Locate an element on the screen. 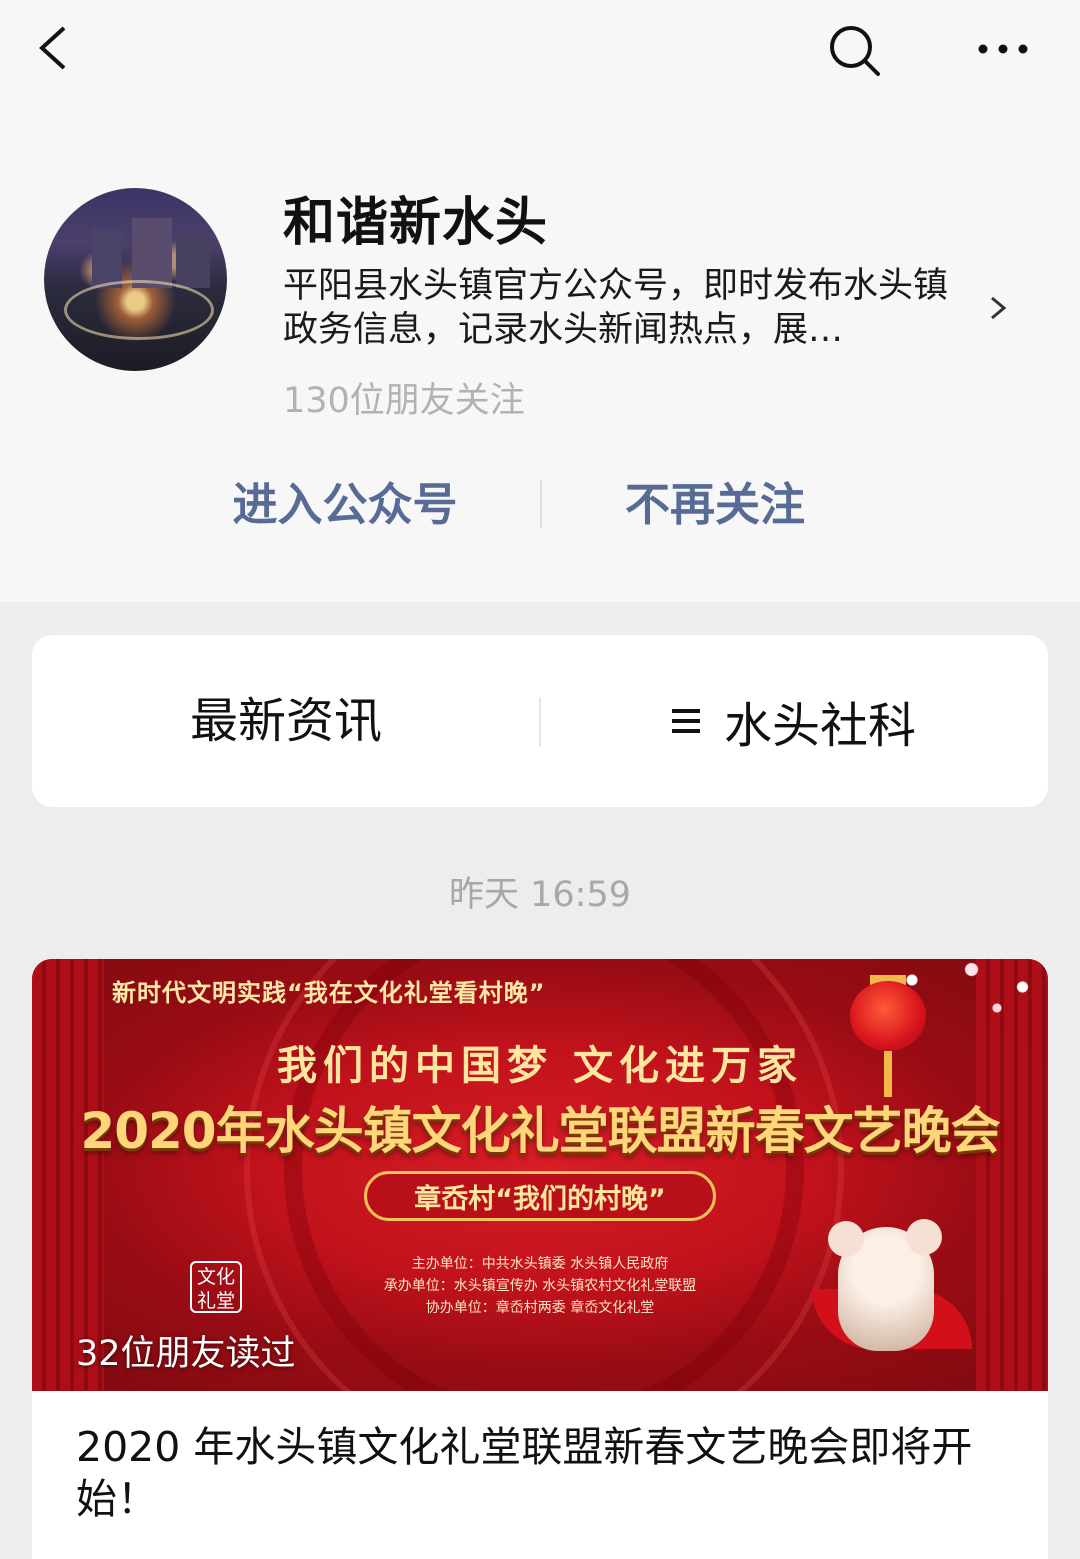 The width and height of the screenshot is (1080, 1559). cover-subtitle-banner: 章岙村“我们的村晚” is located at coordinates (540, 1196).